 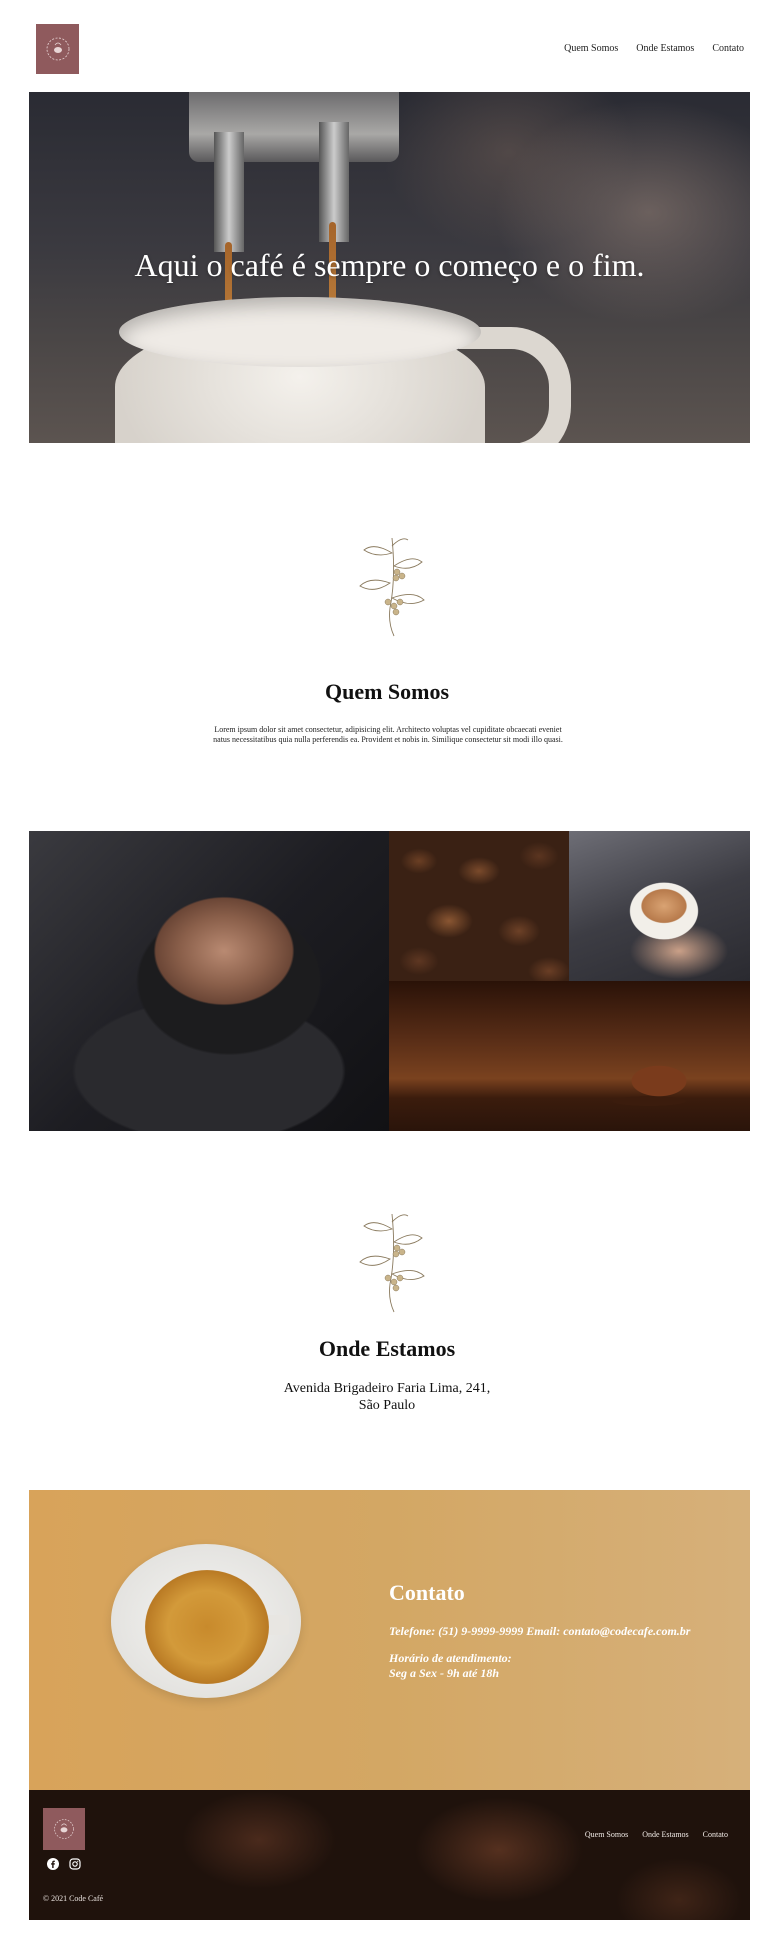 What do you see at coordinates (387, 1348) in the screenshot?
I see `location-title: Onde Estamos` at bounding box center [387, 1348].